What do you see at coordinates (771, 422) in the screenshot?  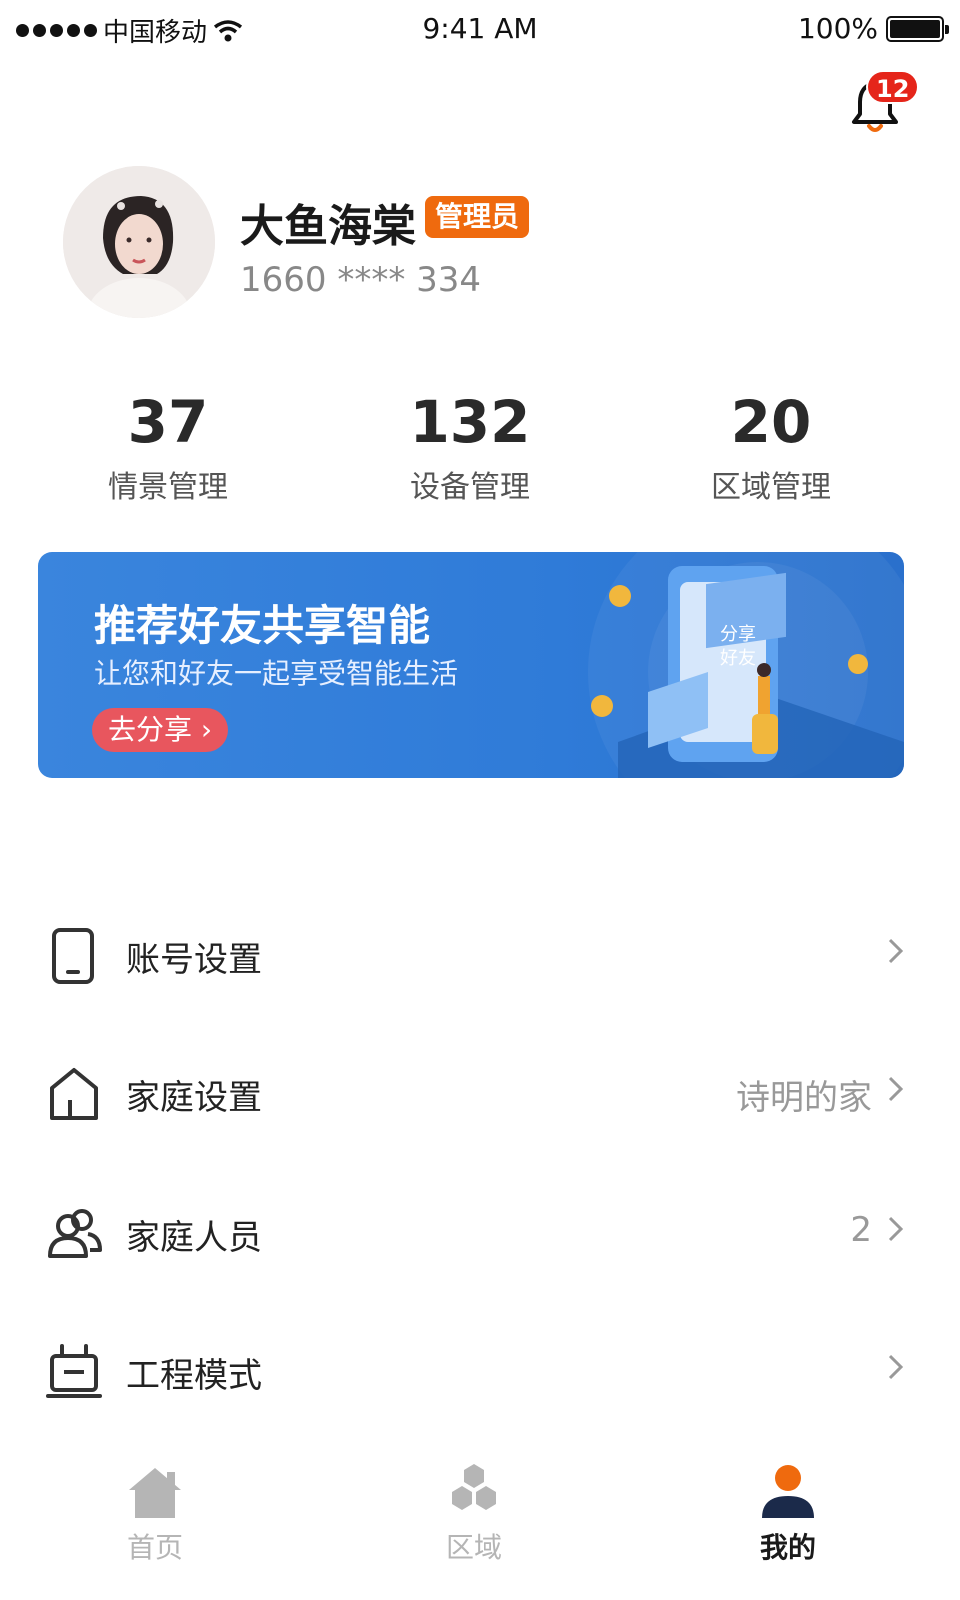 I see `stat-value: 20` at bounding box center [771, 422].